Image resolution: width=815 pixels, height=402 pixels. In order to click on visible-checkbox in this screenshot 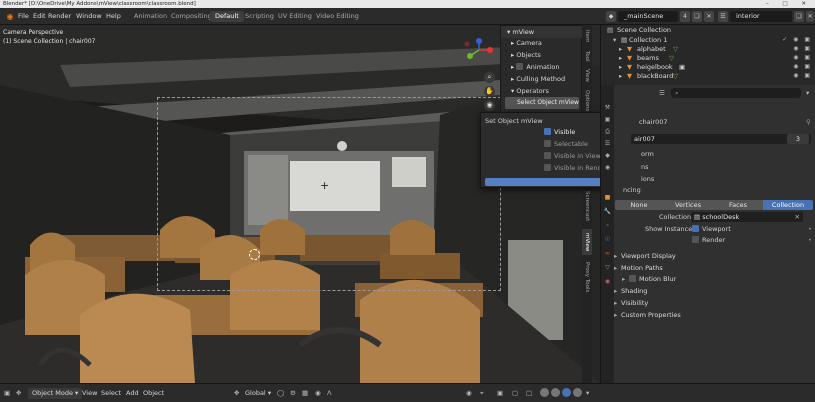, I will do `click(547, 131)`.